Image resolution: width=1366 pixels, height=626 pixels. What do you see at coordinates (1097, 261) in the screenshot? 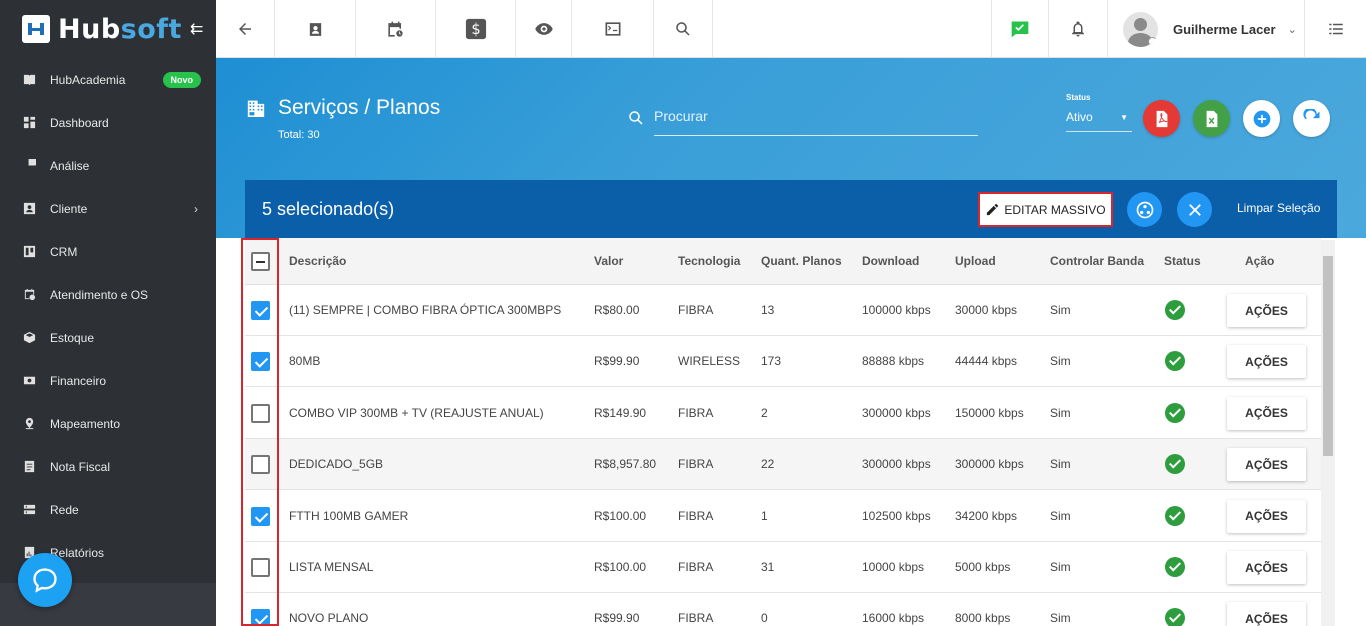
I see `col-controlar-banda: Controlar Banda` at bounding box center [1097, 261].